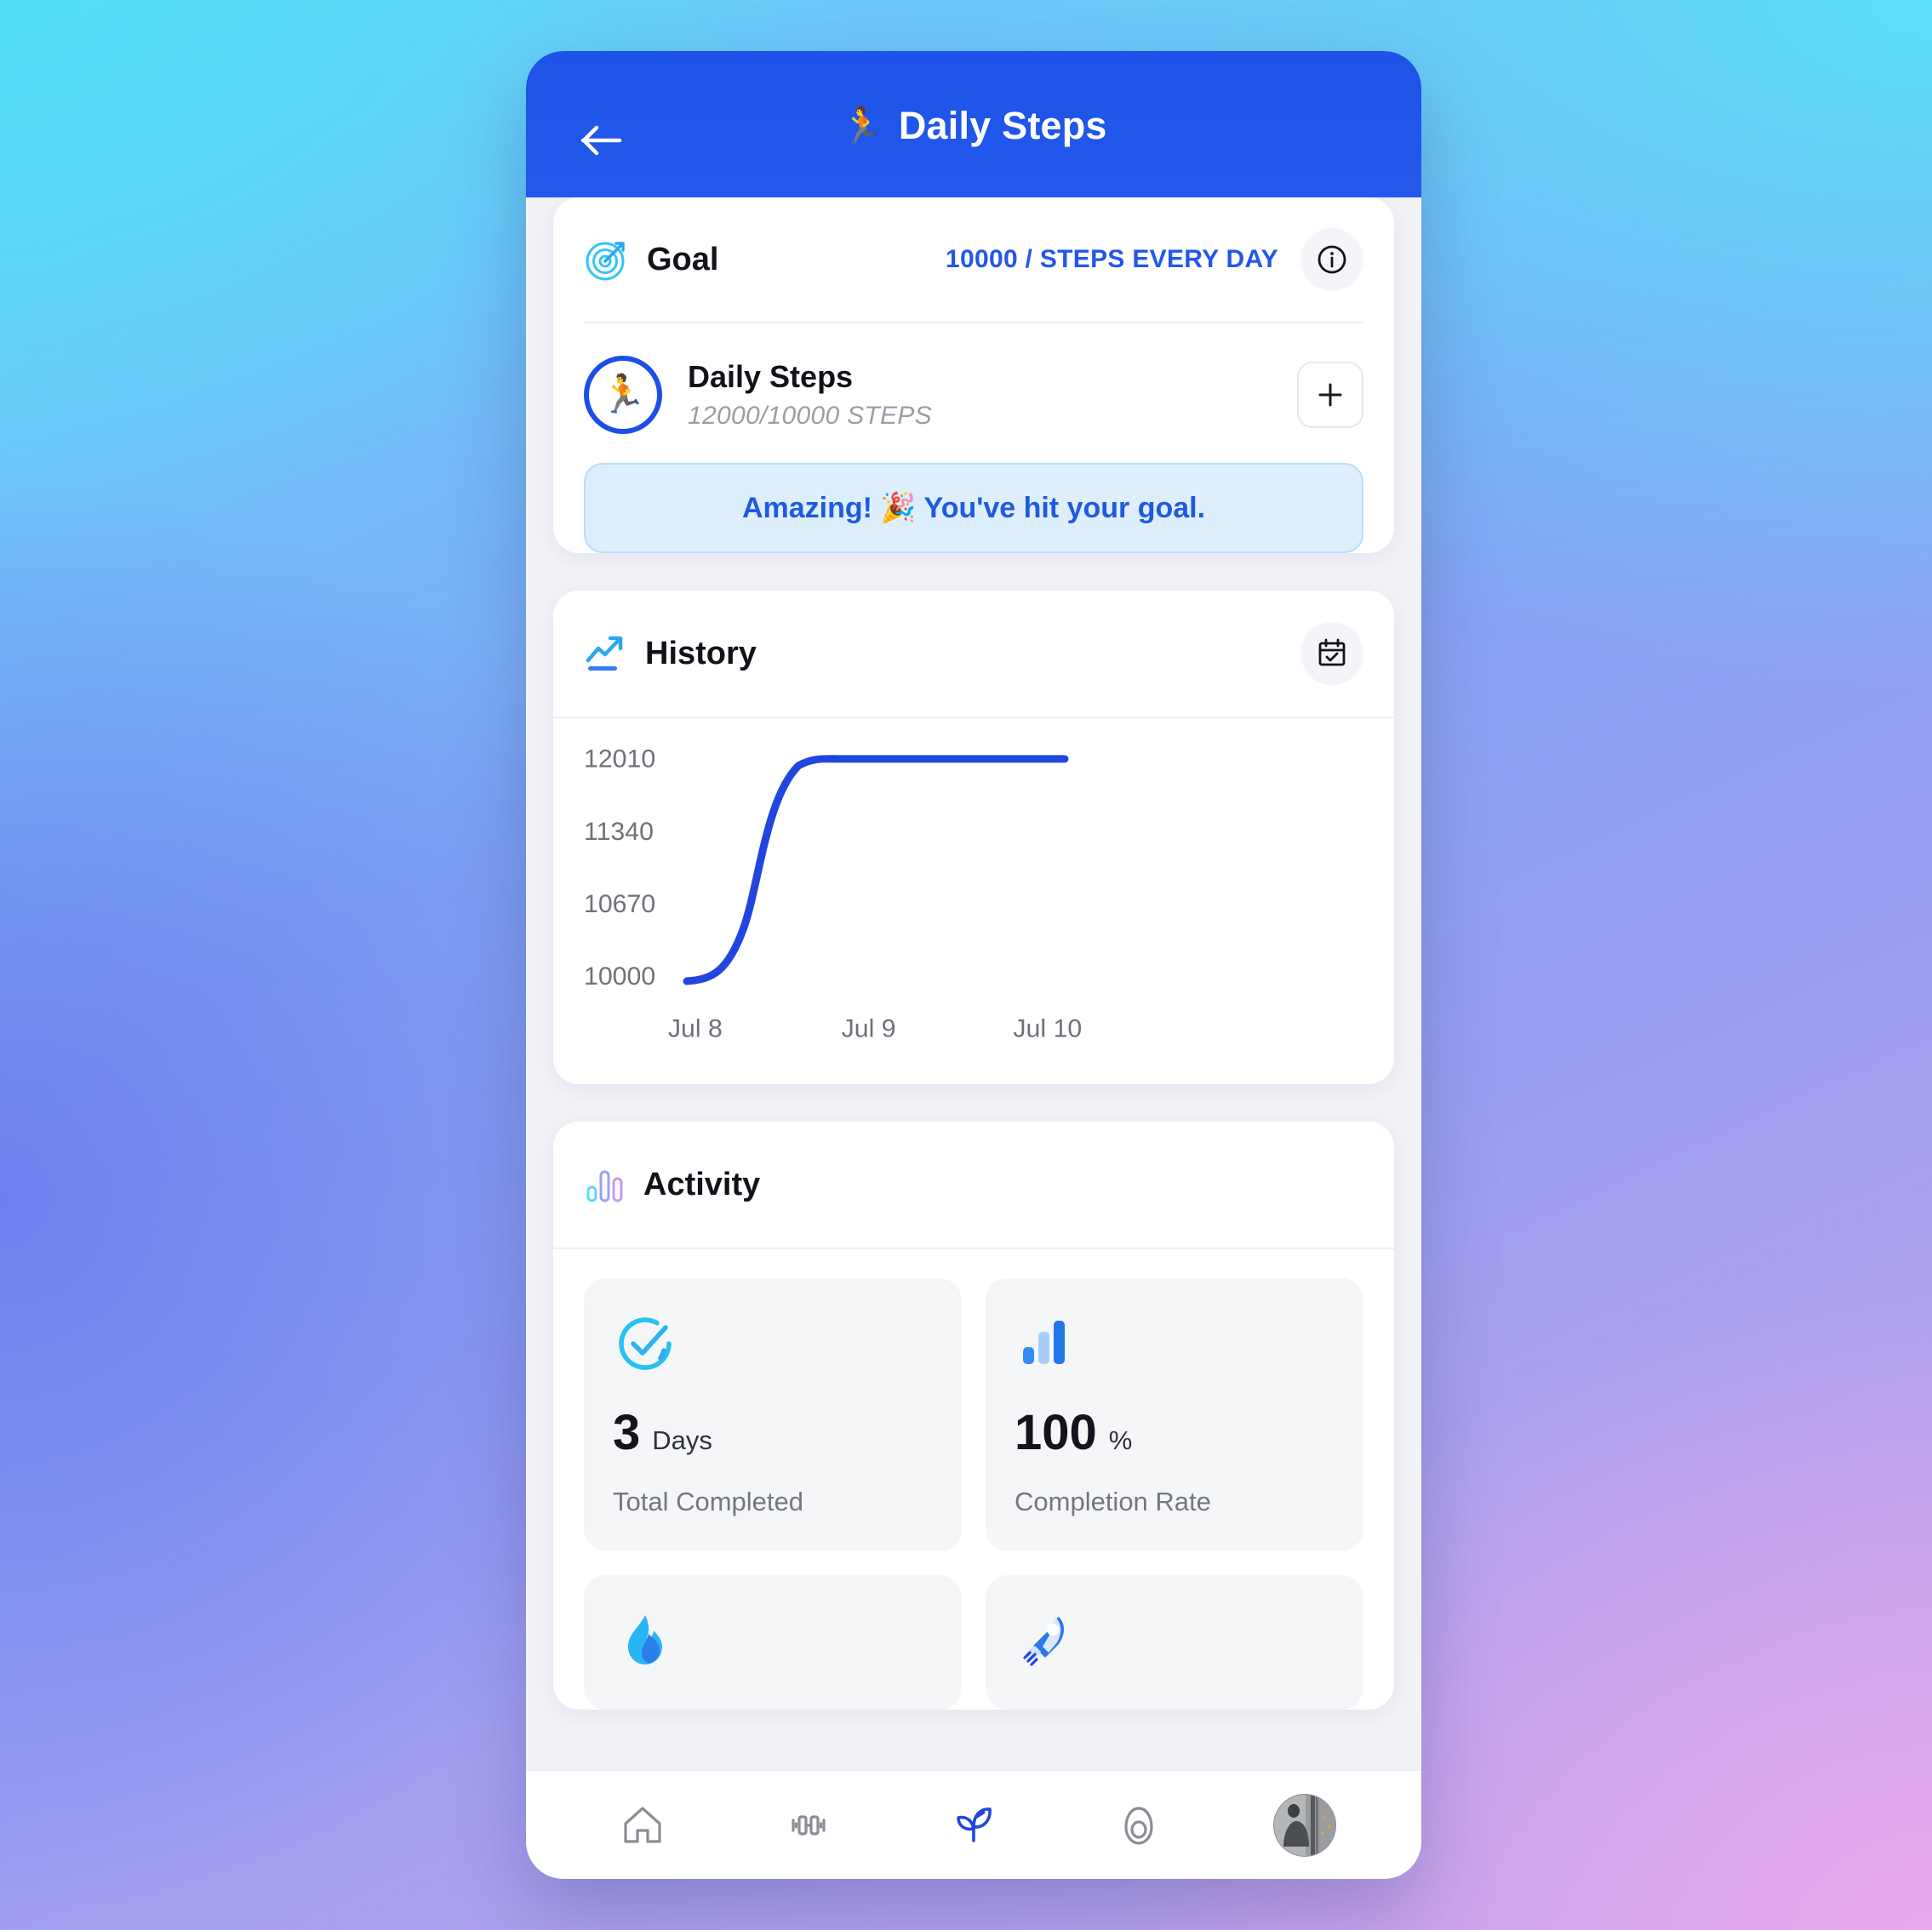 The width and height of the screenshot is (1932, 1930). What do you see at coordinates (1048, 1029) in the screenshot?
I see `x-tick-2: Jul 10` at bounding box center [1048, 1029].